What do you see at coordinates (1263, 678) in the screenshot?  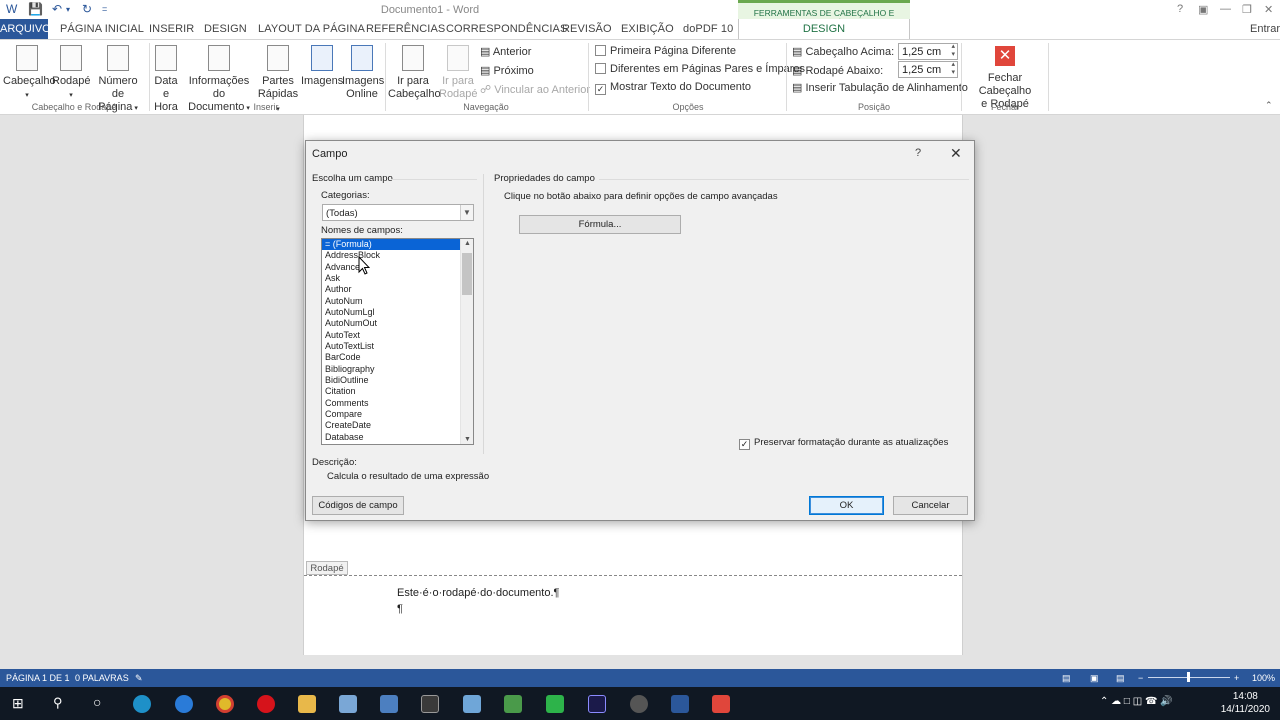 I see `zoom-level: 100%` at bounding box center [1263, 678].